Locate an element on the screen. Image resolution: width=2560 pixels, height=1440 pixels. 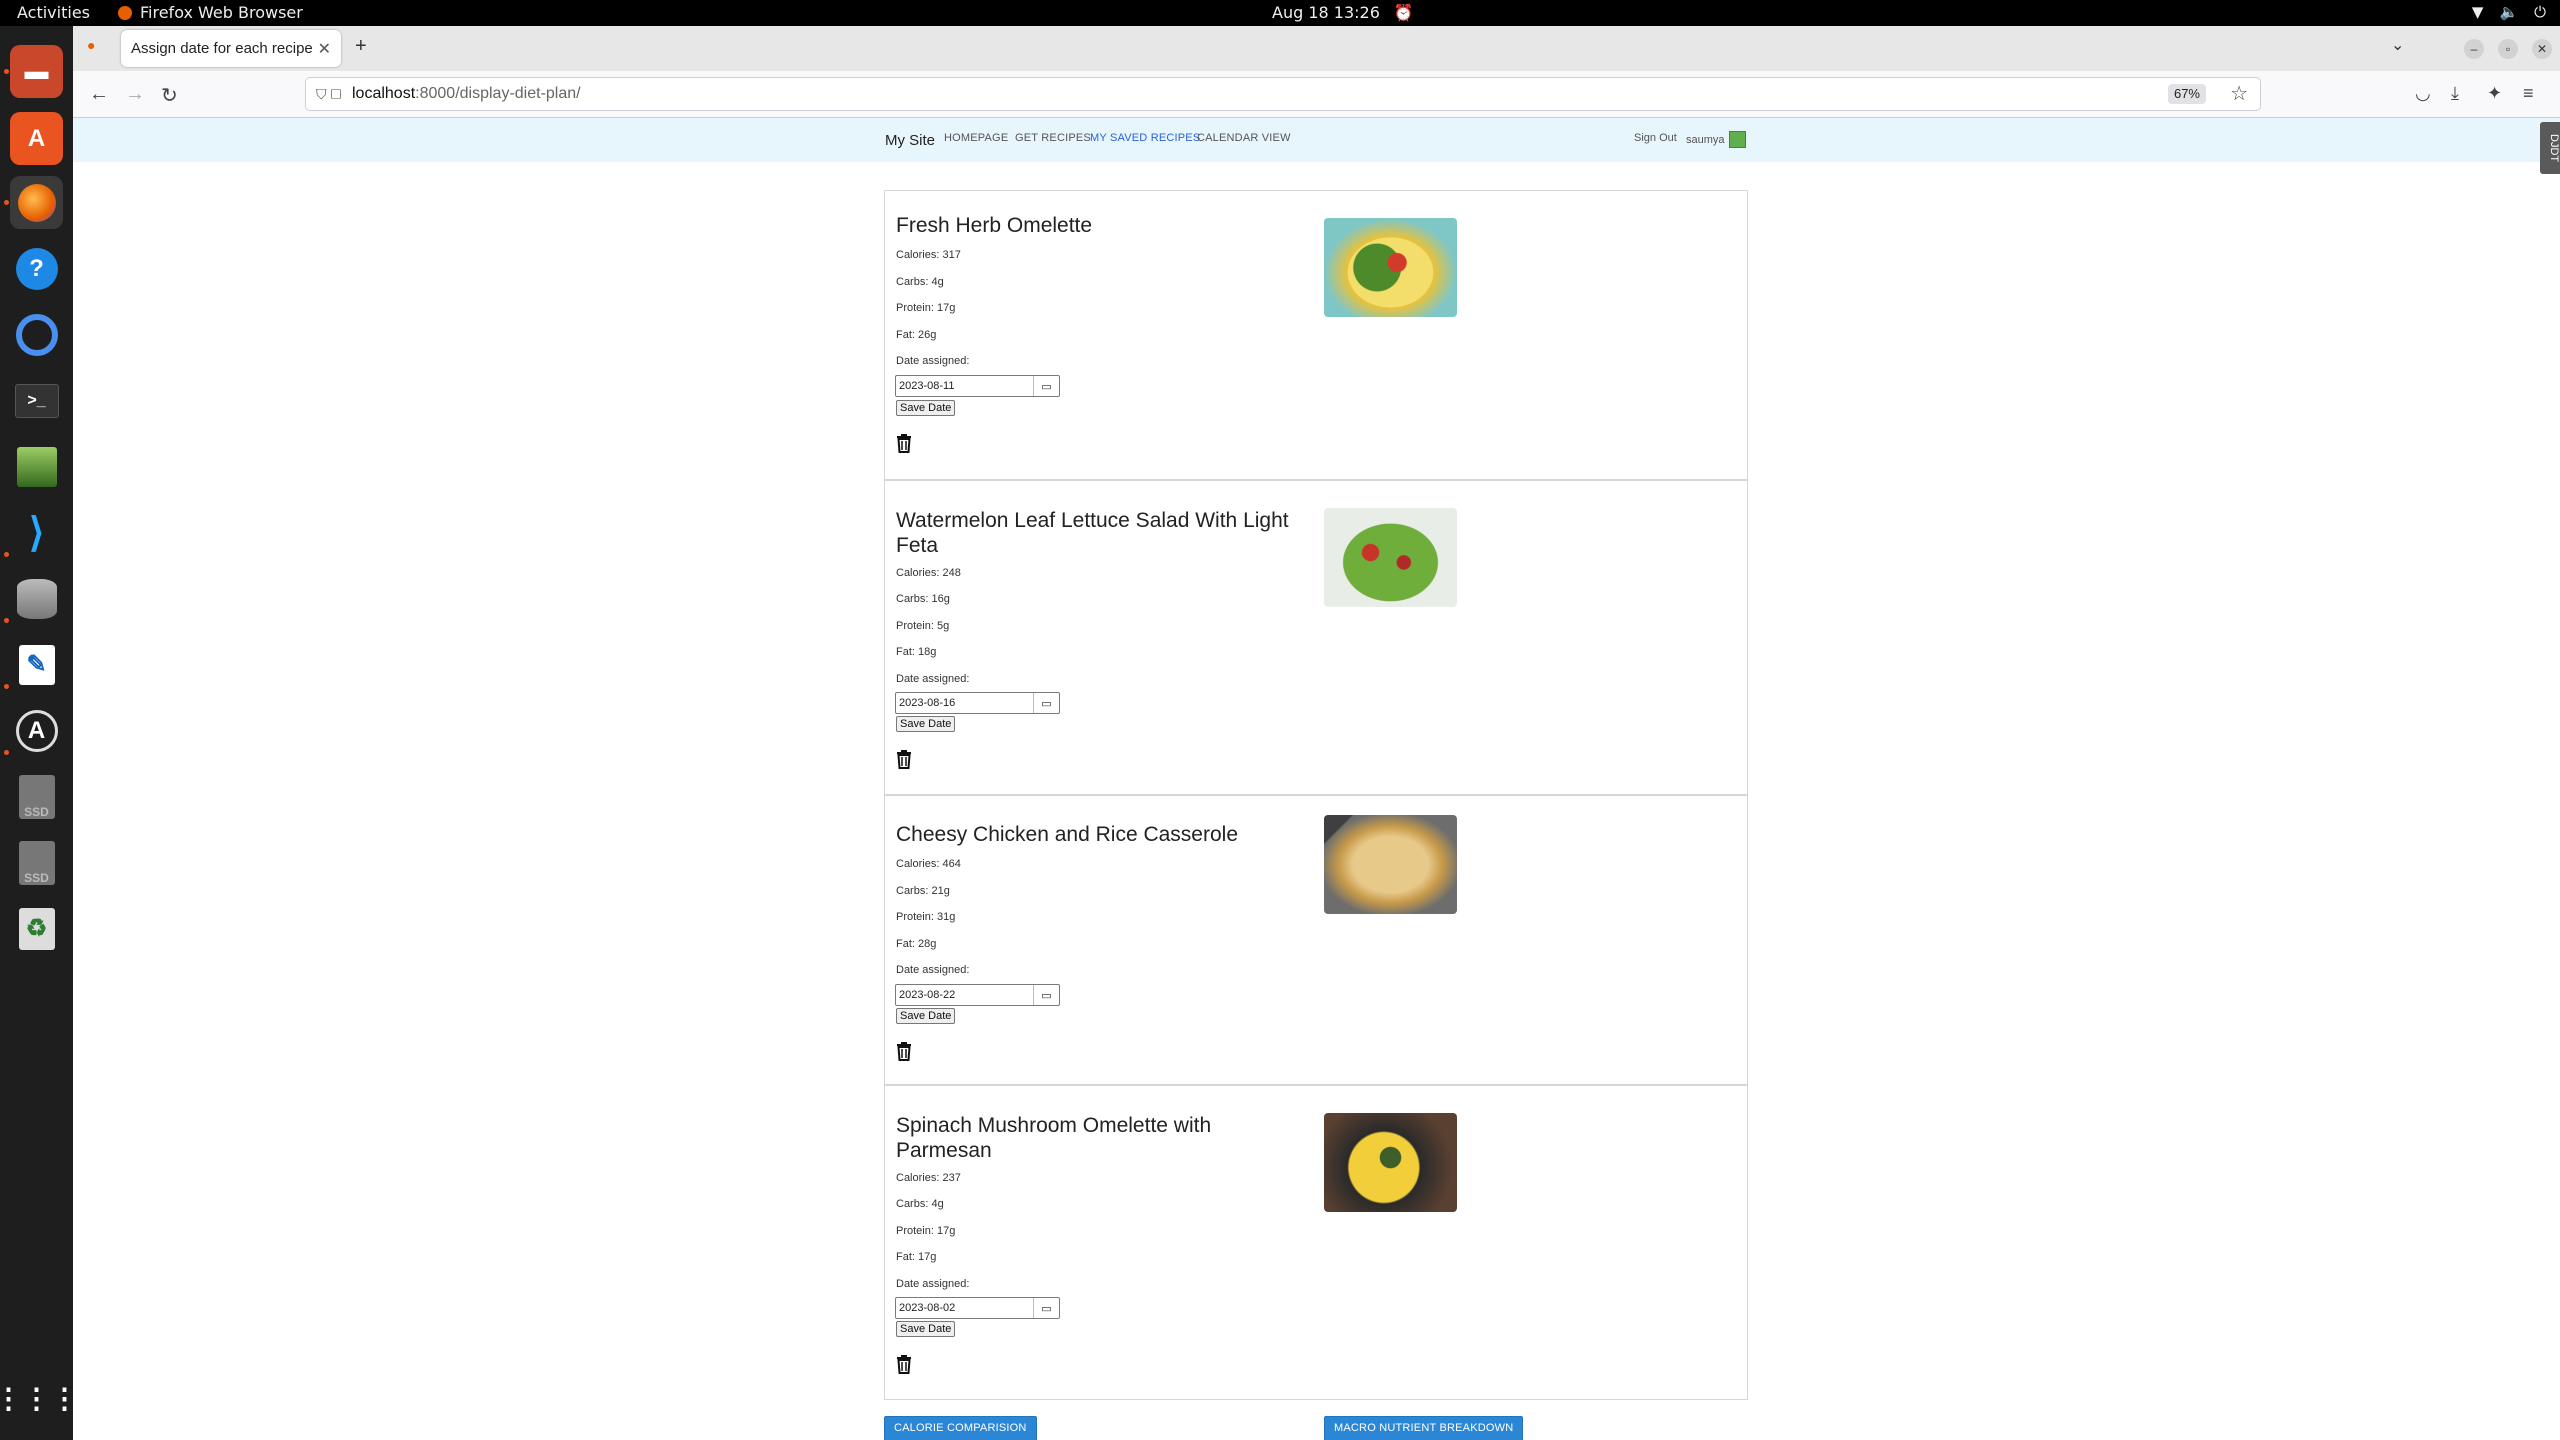
power-icon: ⏻ is located at coordinates (2540, 12).